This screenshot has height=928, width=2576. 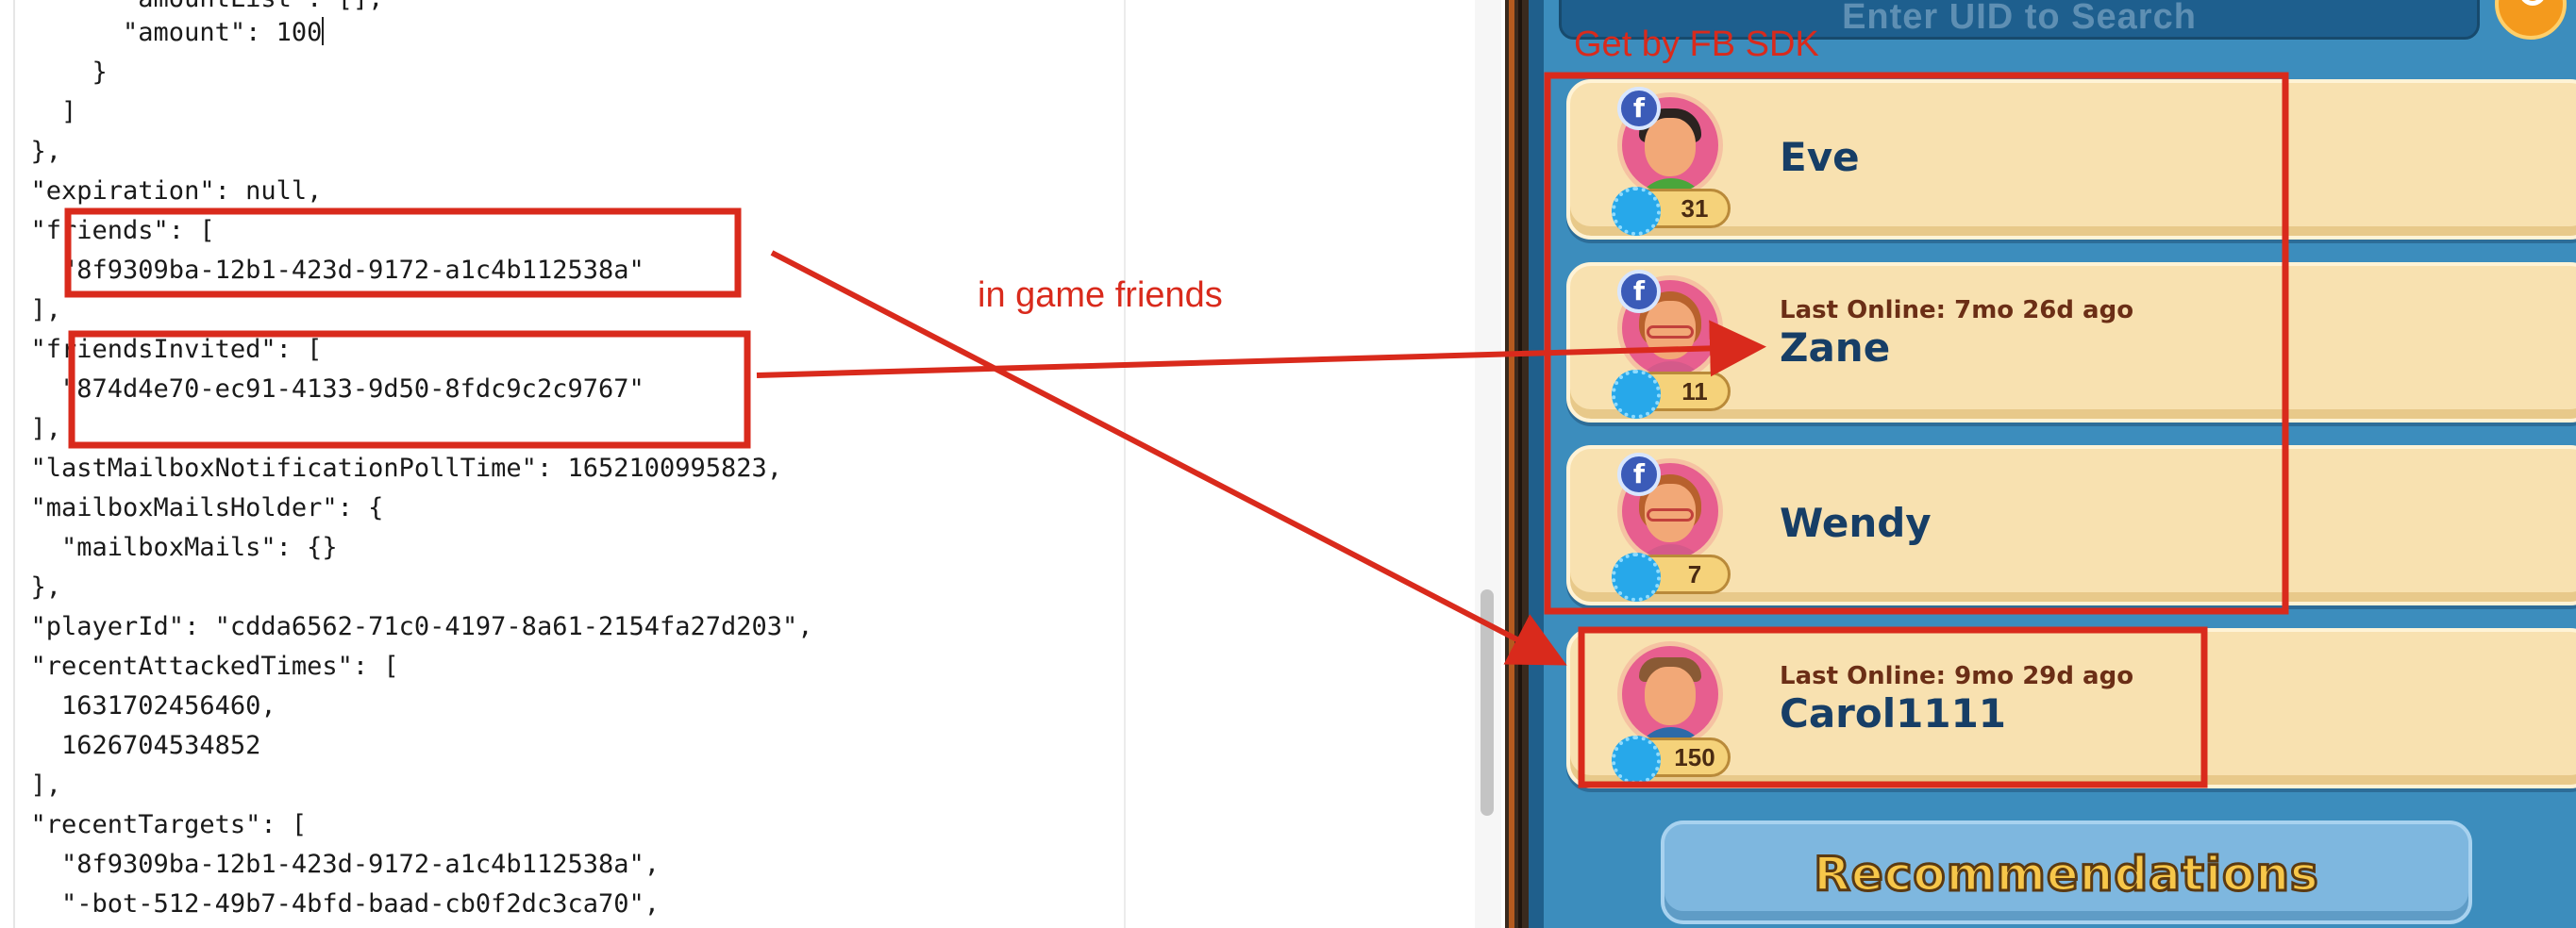 What do you see at coordinates (199, 666) in the screenshot?
I see `code-line: "recentAttackedTimes": [` at bounding box center [199, 666].